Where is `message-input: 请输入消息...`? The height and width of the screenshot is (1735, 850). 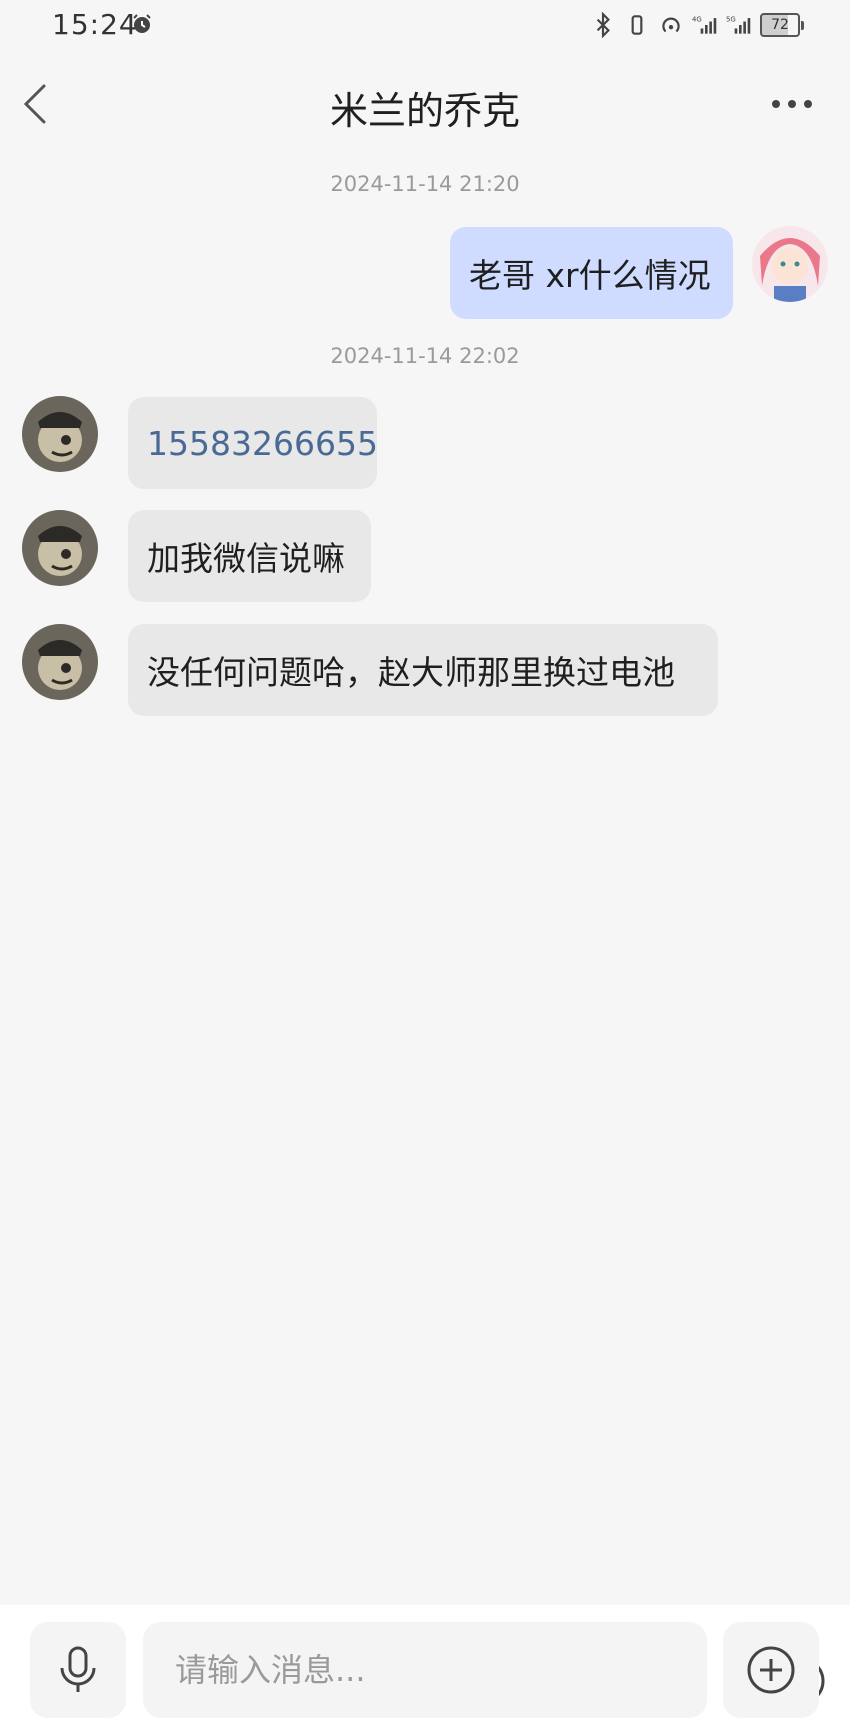 message-input: 请输入消息... is located at coordinates (484, 1670).